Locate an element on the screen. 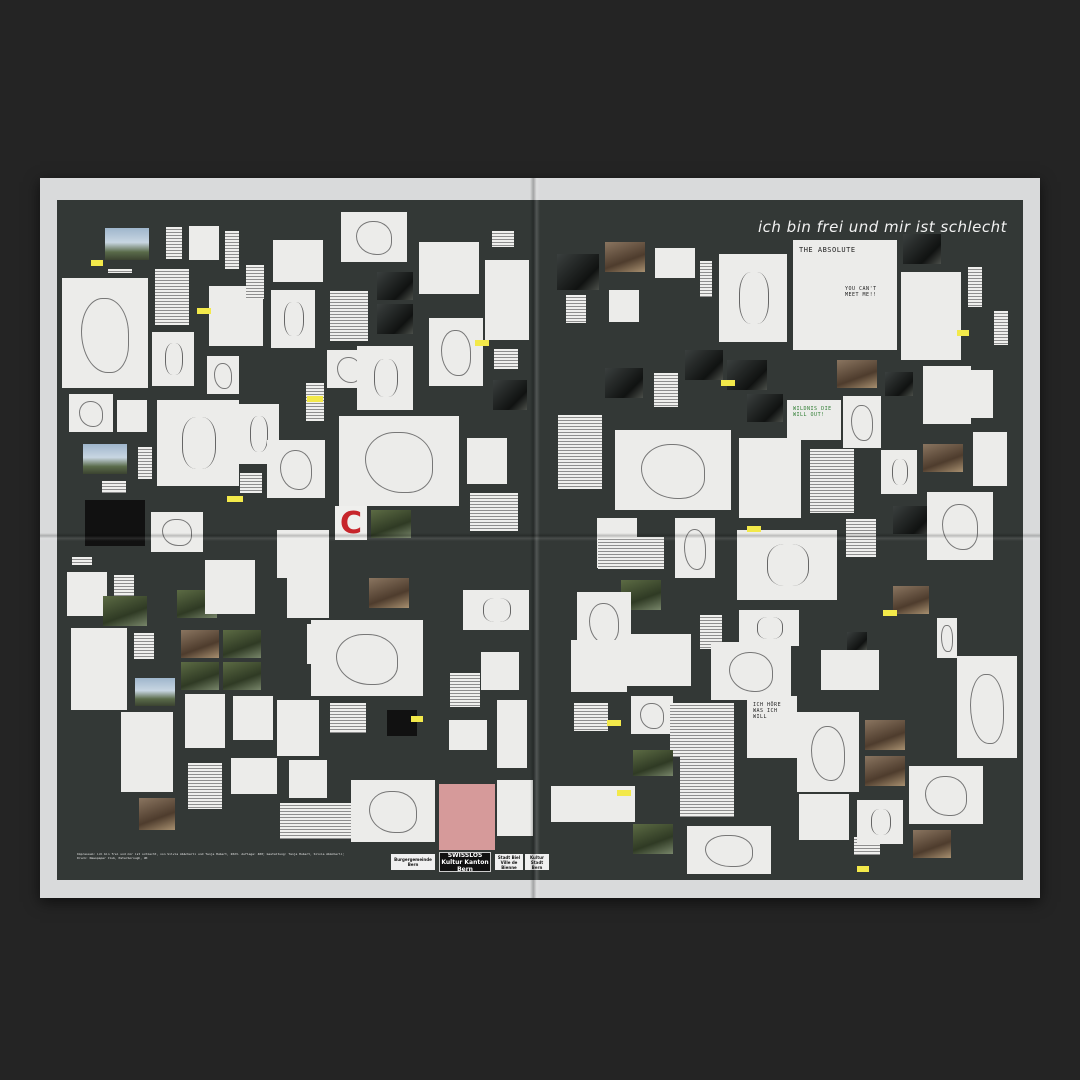 The image size is (1080, 1080). photo-sheep is located at coordinates (885, 771).